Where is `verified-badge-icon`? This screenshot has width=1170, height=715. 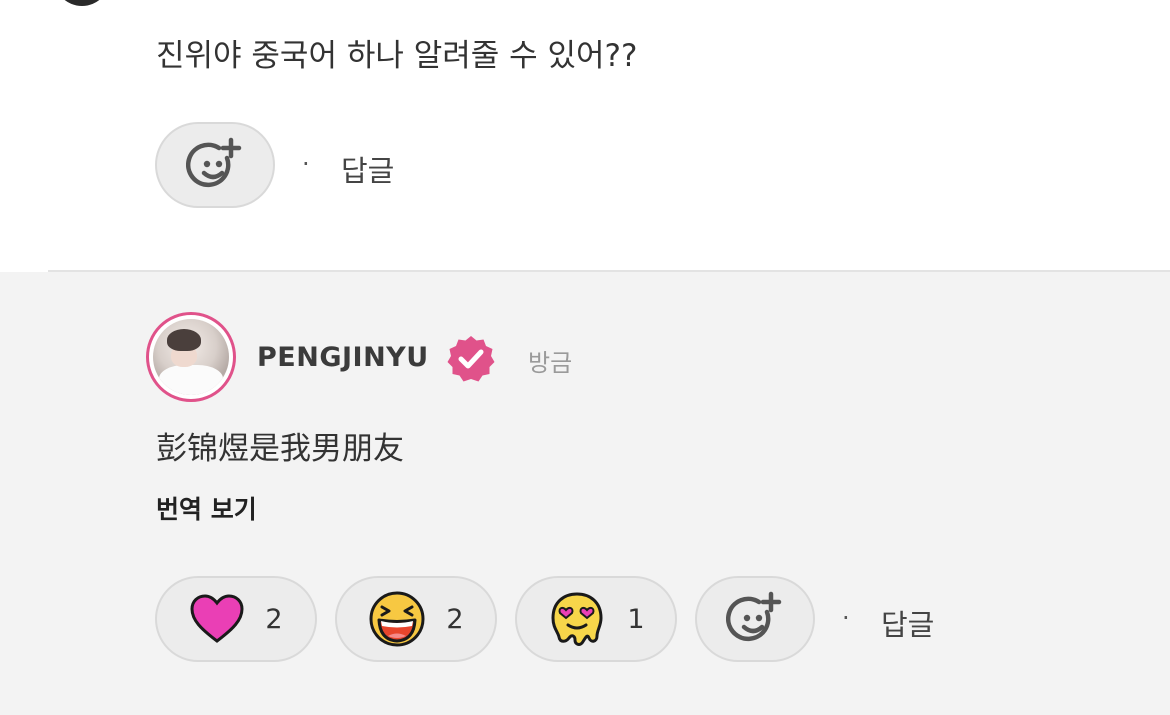
verified-badge-icon is located at coordinates (471, 359).